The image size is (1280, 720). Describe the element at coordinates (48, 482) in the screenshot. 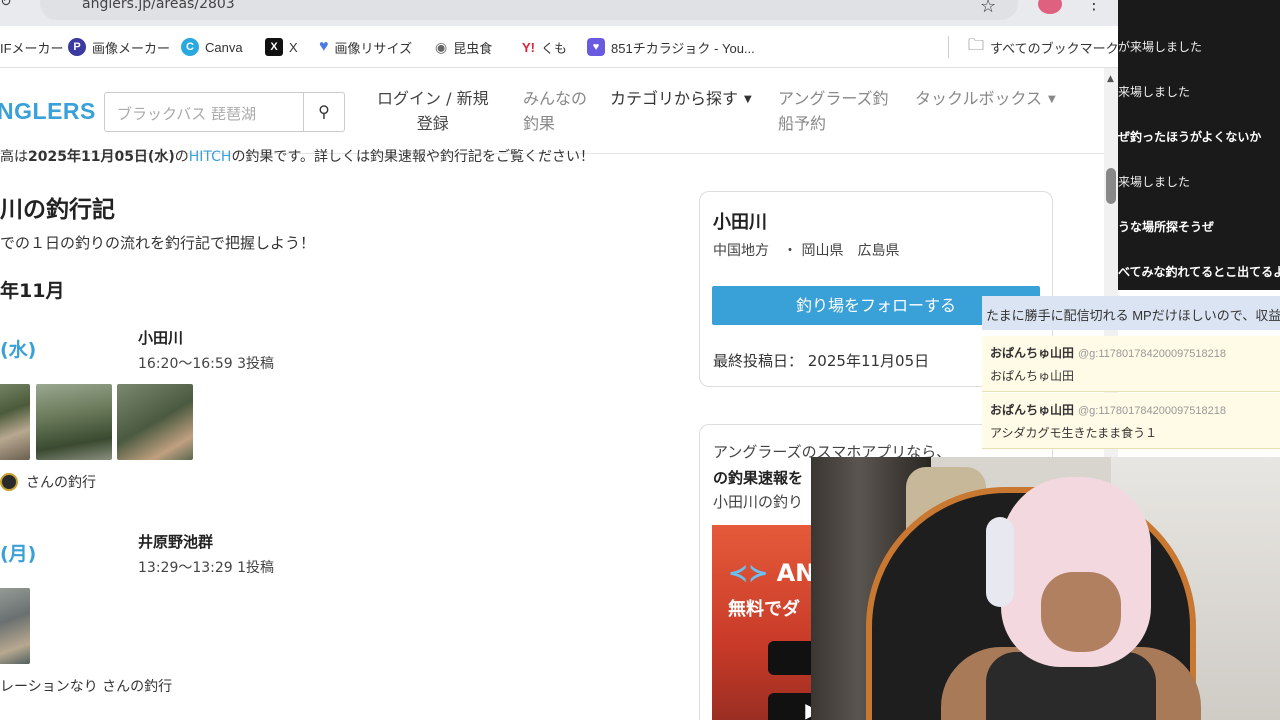

I see `entry-byline: さんの釣行` at that location.